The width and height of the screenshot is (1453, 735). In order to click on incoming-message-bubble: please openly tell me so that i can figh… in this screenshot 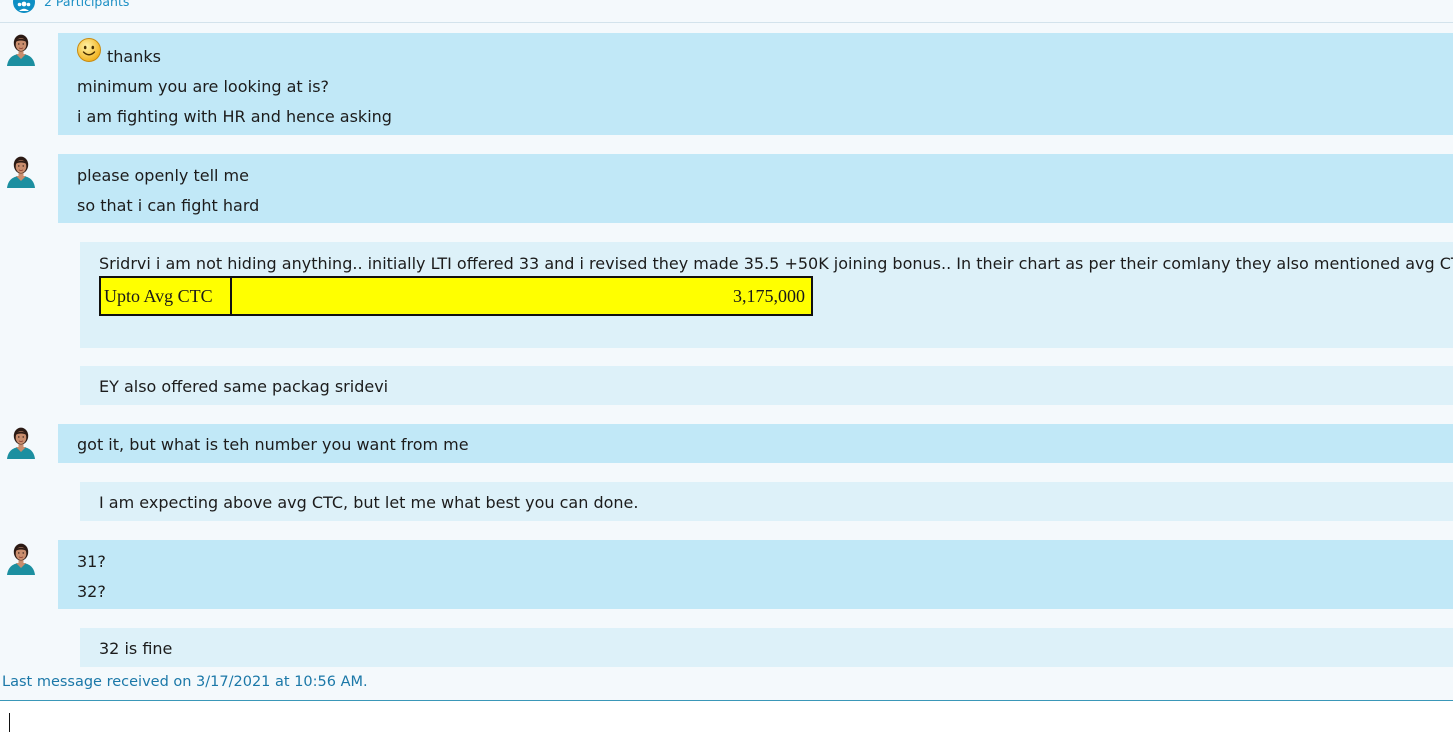, I will do `click(755, 188)`.